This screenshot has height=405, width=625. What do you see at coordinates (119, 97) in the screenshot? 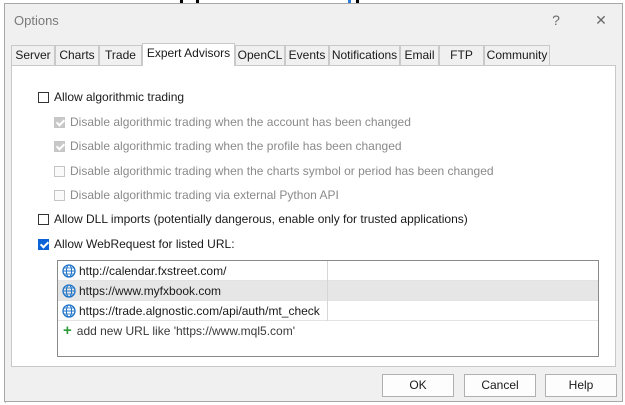
I see `allow-algo-trading-label: Allow algorithmic trading` at bounding box center [119, 97].